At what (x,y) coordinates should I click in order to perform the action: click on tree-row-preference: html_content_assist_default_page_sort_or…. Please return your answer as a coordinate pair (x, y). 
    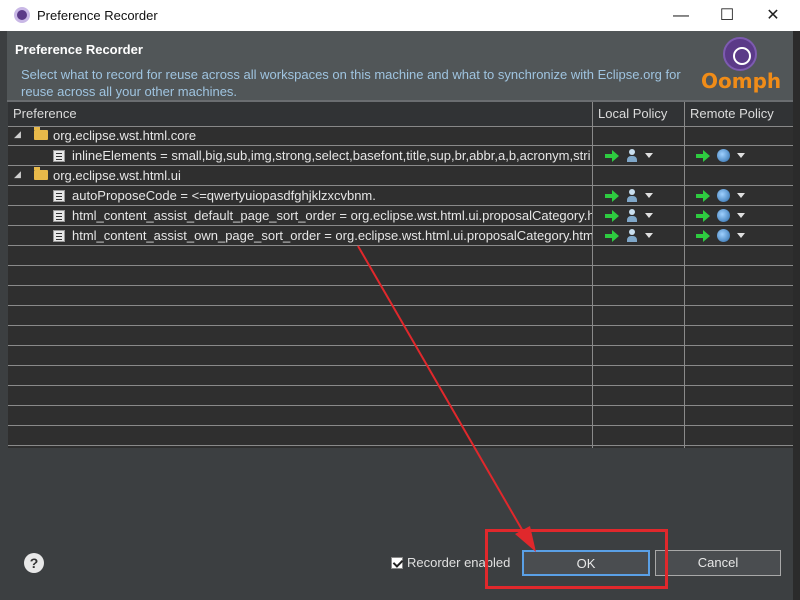
    Looking at the image, I should click on (401, 216).